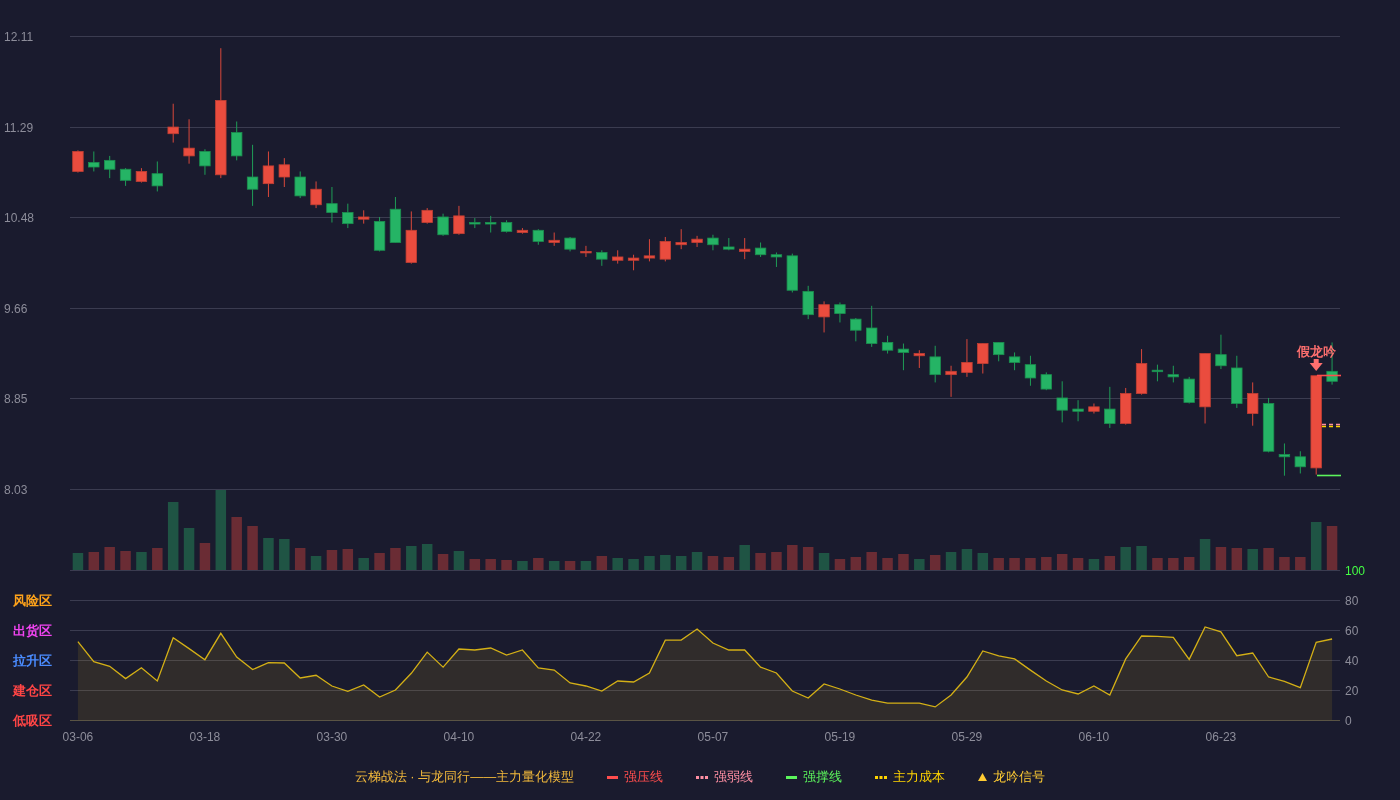 The height and width of the screenshot is (800, 1400). What do you see at coordinates (32, 690) in the screenshot?
I see `zone-label: 建仓区` at bounding box center [32, 690].